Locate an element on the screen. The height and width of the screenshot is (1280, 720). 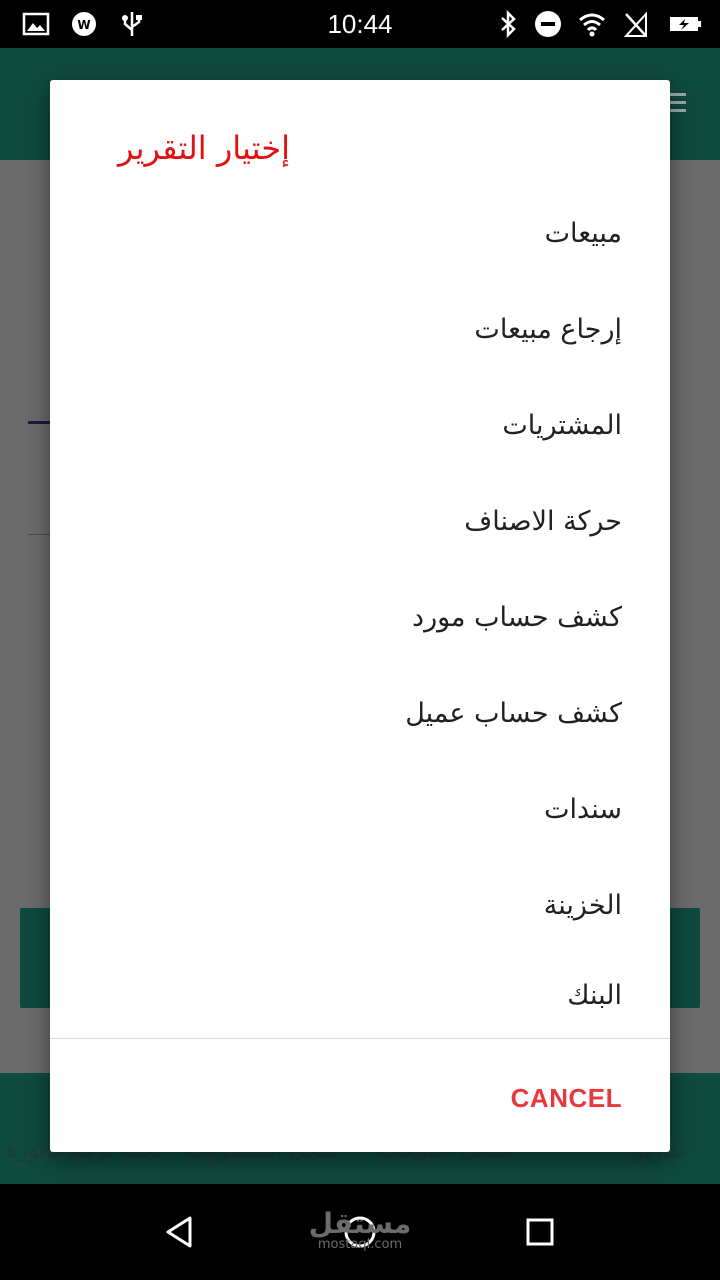
watermark: مستقل mostaql.com is located at coordinates (360, 1231).